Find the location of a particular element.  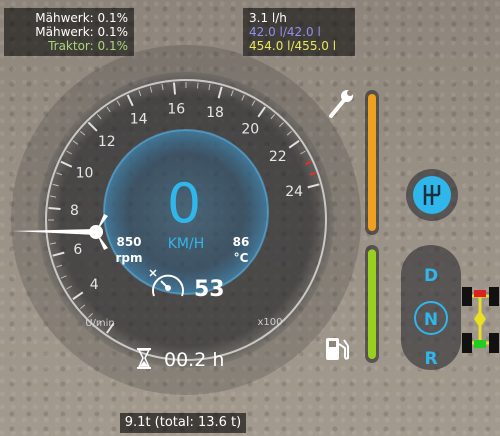

rpm-tick-label: 22 is located at coordinates (278, 157).